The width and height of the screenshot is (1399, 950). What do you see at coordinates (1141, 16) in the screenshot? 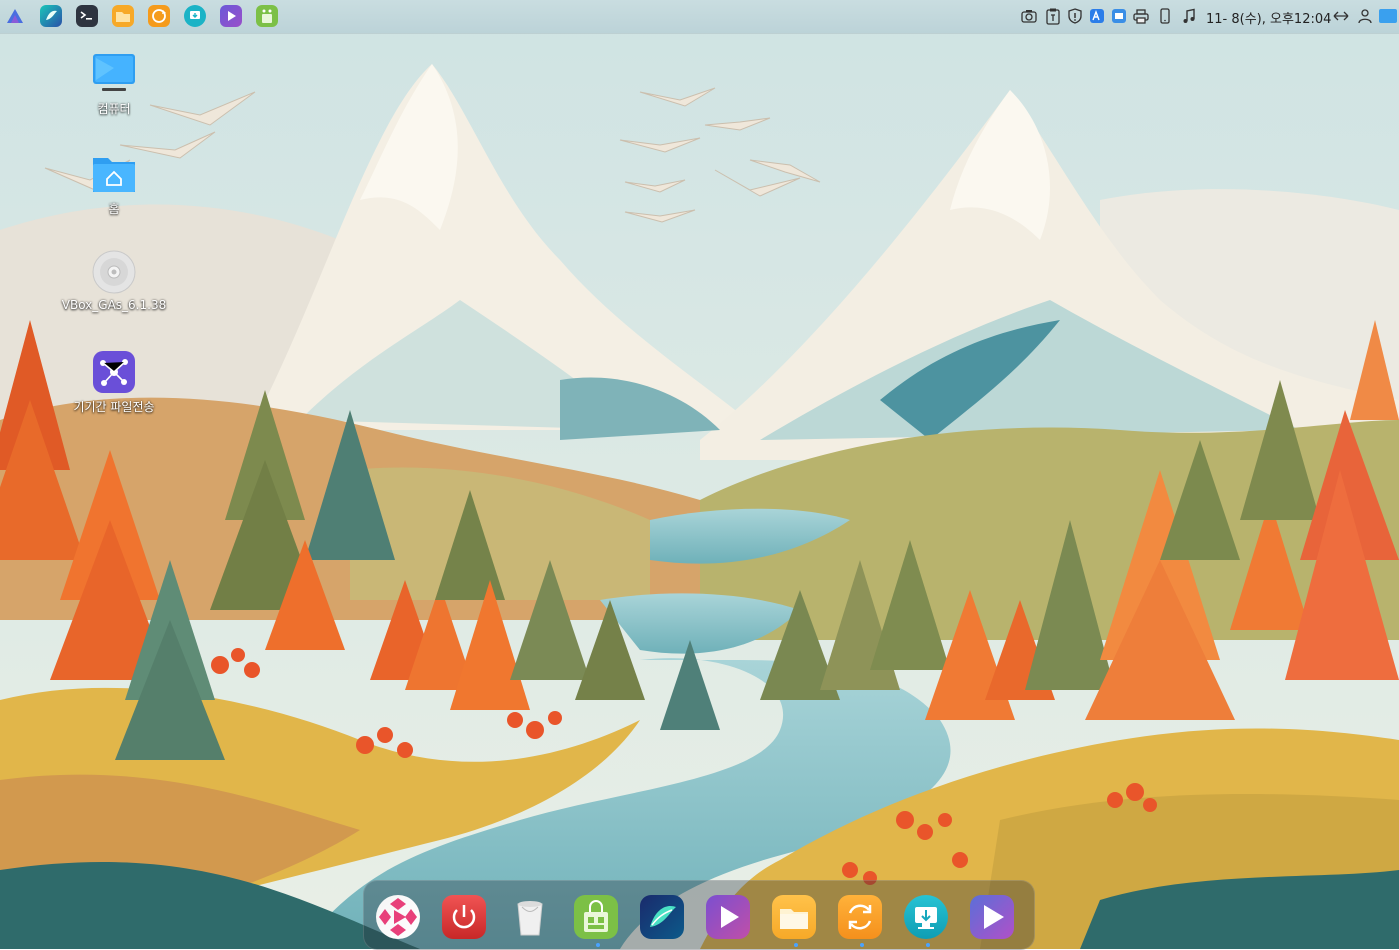
I see `printer-icon` at bounding box center [1141, 16].